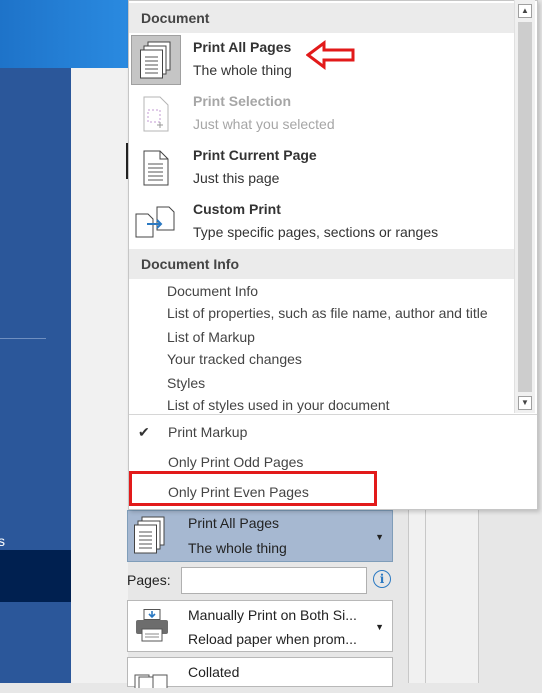  I want to click on menu-item-document-info: Document Info, so click(212, 291).